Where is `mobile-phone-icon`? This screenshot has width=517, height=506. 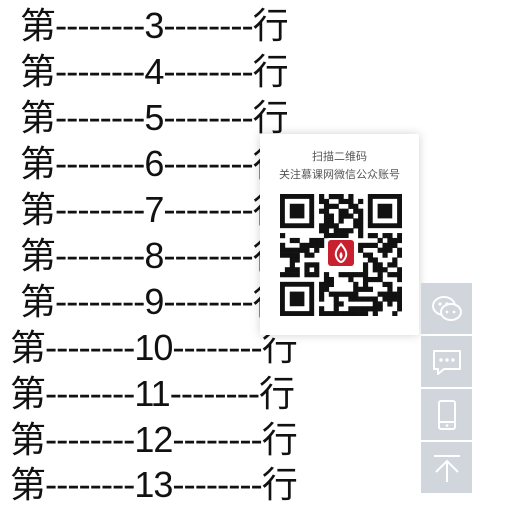 mobile-phone-icon is located at coordinates (446, 414).